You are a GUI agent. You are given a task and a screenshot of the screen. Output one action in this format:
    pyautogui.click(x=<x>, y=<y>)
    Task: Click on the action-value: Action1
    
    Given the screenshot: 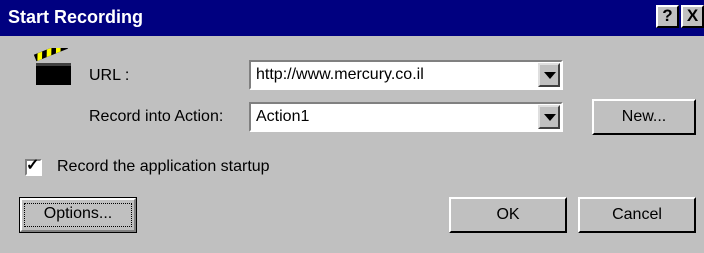 What is the action you would take?
    pyautogui.click(x=283, y=116)
    